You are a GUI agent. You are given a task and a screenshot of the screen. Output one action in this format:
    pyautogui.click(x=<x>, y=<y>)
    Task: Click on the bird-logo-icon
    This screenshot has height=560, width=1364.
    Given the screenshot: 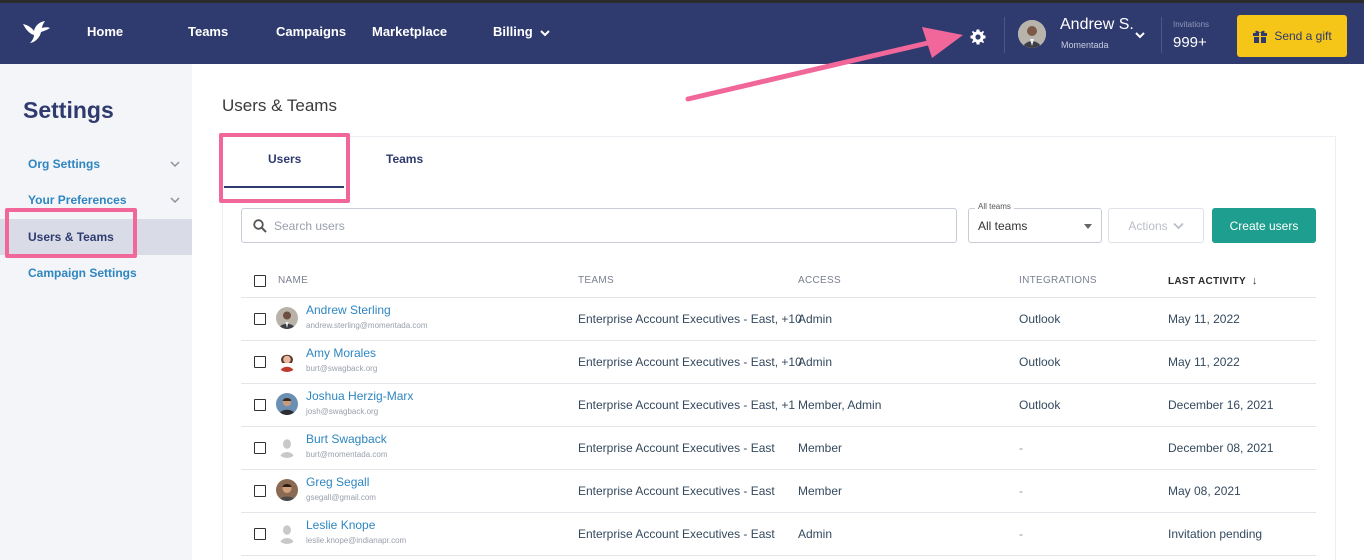 What is the action you would take?
    pyautogui.click(x=36, y=32)
    